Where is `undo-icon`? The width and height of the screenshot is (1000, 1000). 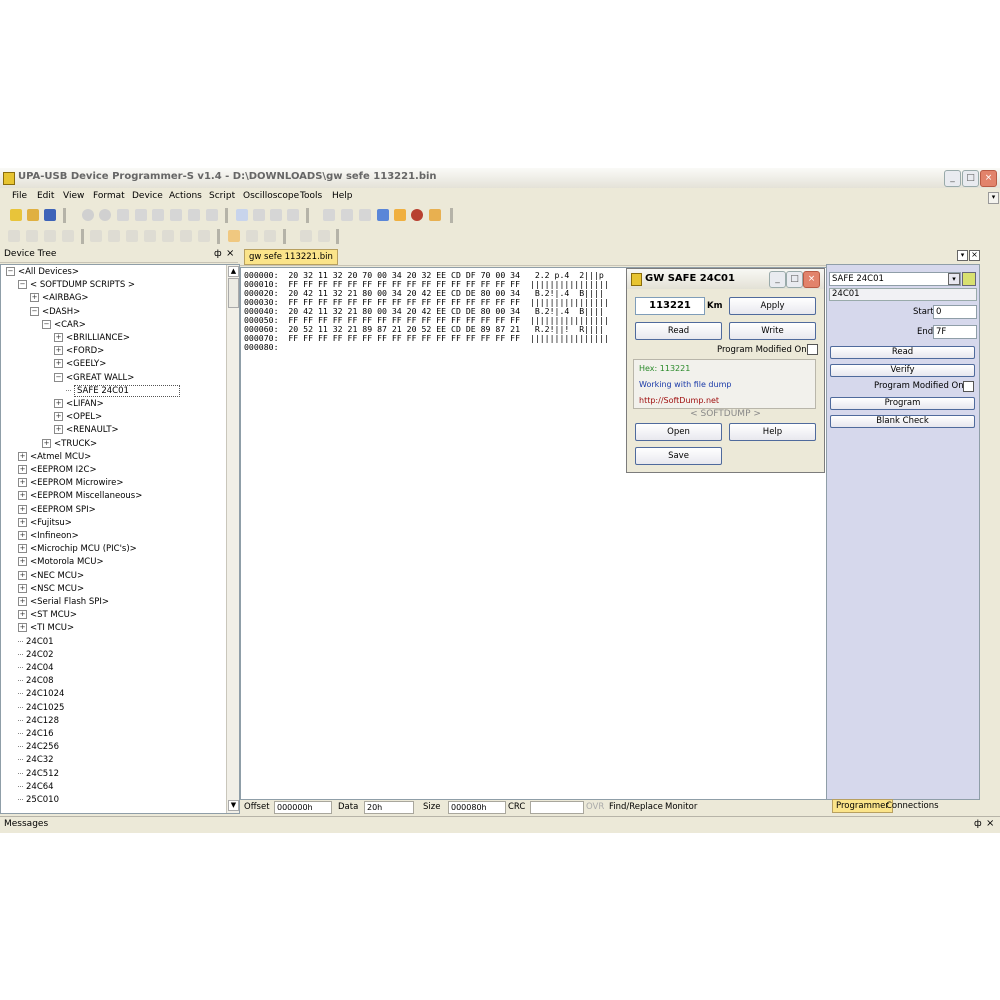 undo-icon is located at coordinates (194, 215).